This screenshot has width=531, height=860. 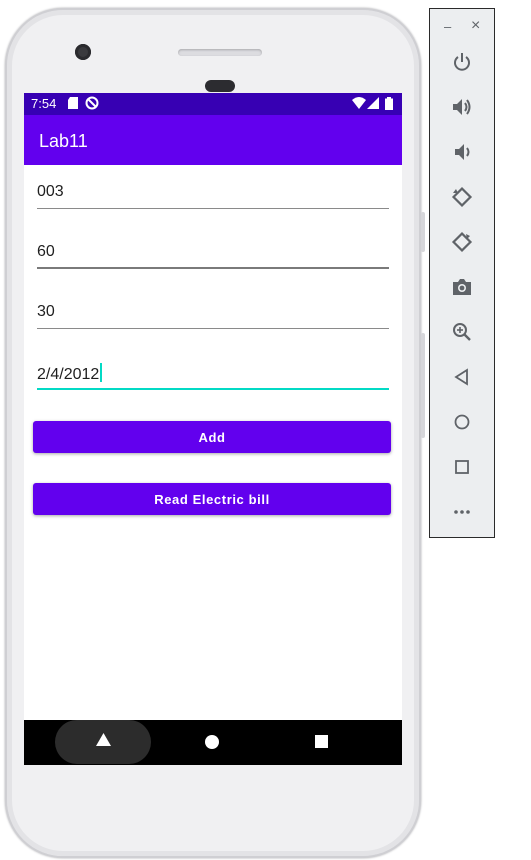 I want to click on app-title: Lab11, so click(x=63, y=141).